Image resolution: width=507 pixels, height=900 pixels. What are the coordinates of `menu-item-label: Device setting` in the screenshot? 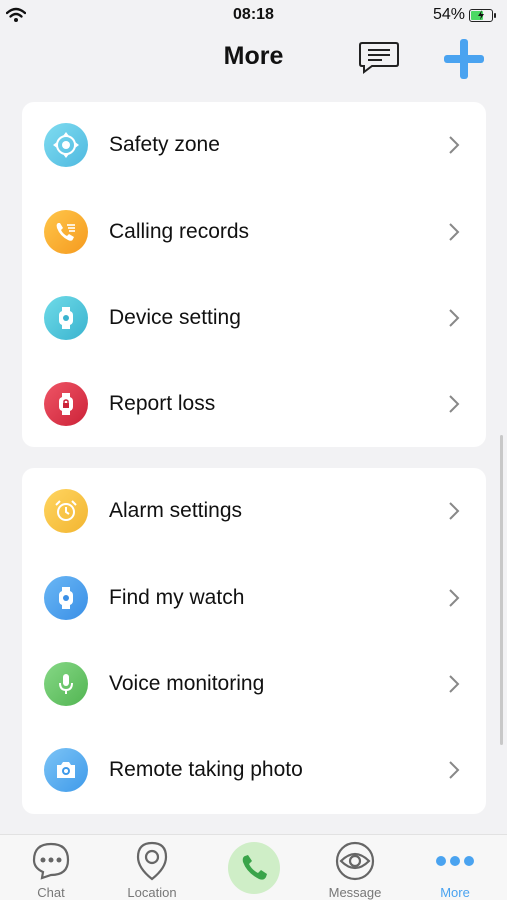 It's located at (175, 317).